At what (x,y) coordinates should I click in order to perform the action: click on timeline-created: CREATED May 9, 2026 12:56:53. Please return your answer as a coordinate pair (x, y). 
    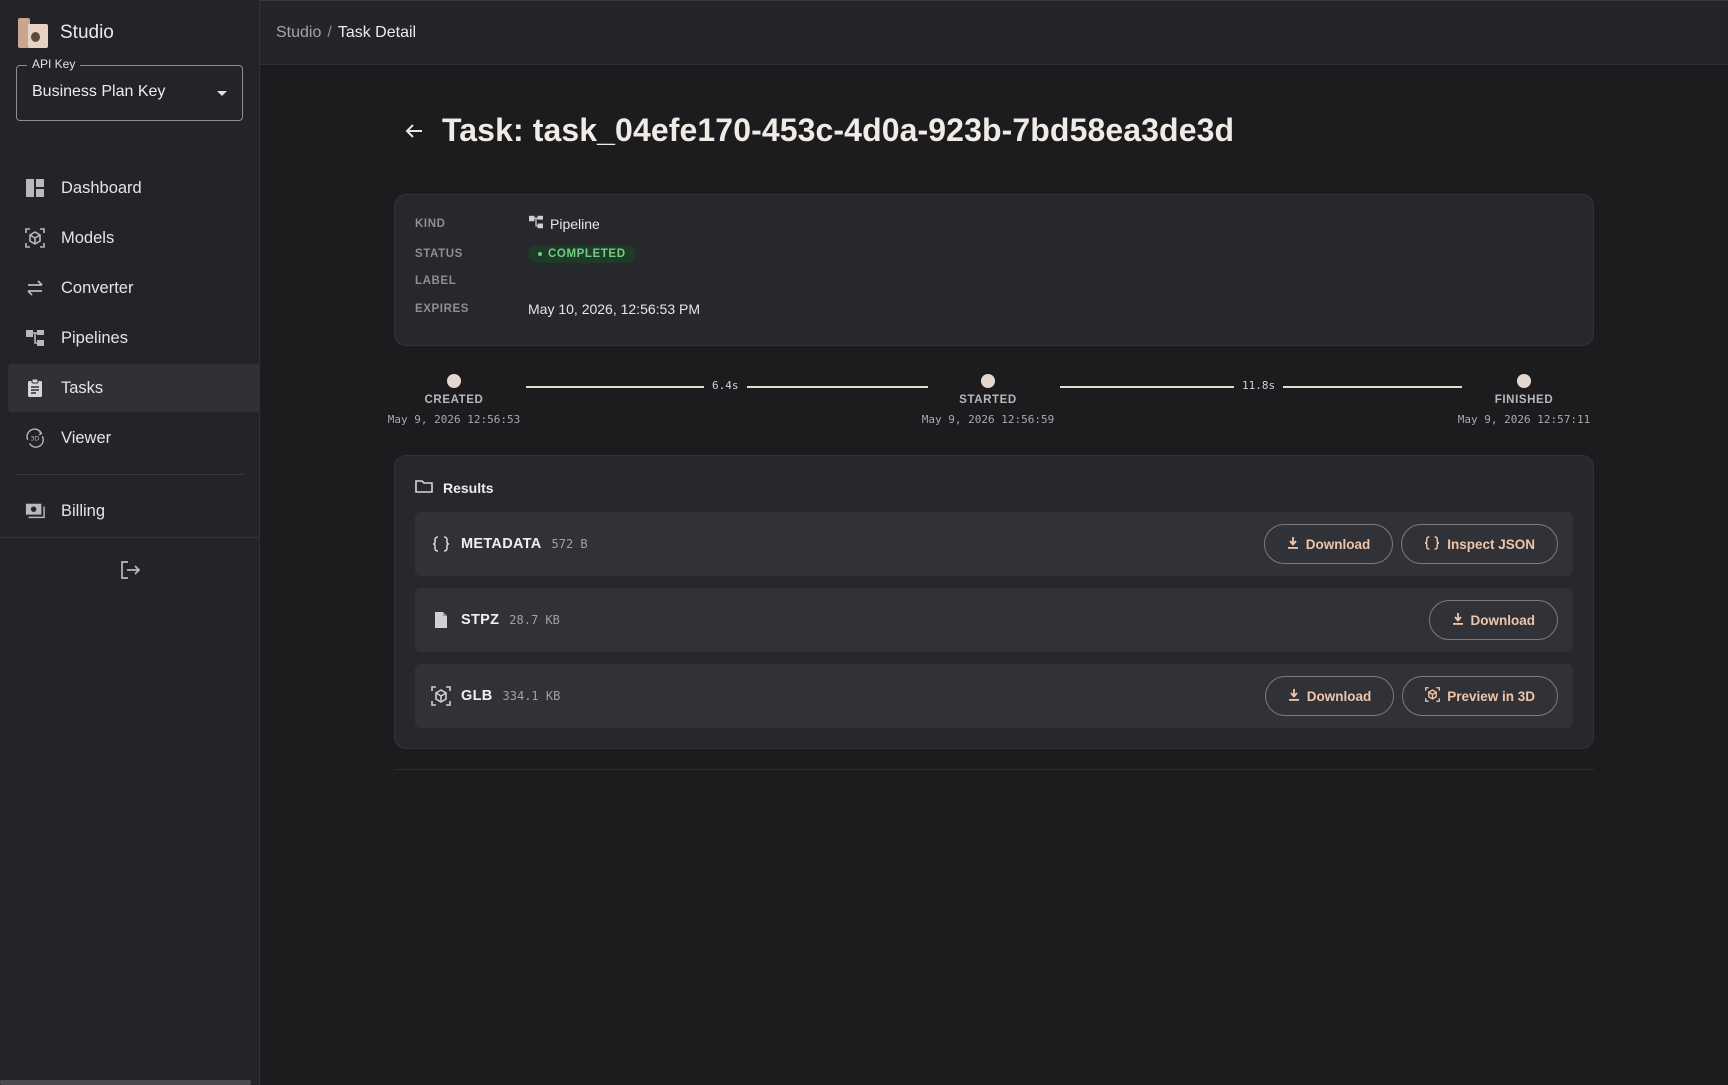
    Looking at the image, I should click on (454, 398).